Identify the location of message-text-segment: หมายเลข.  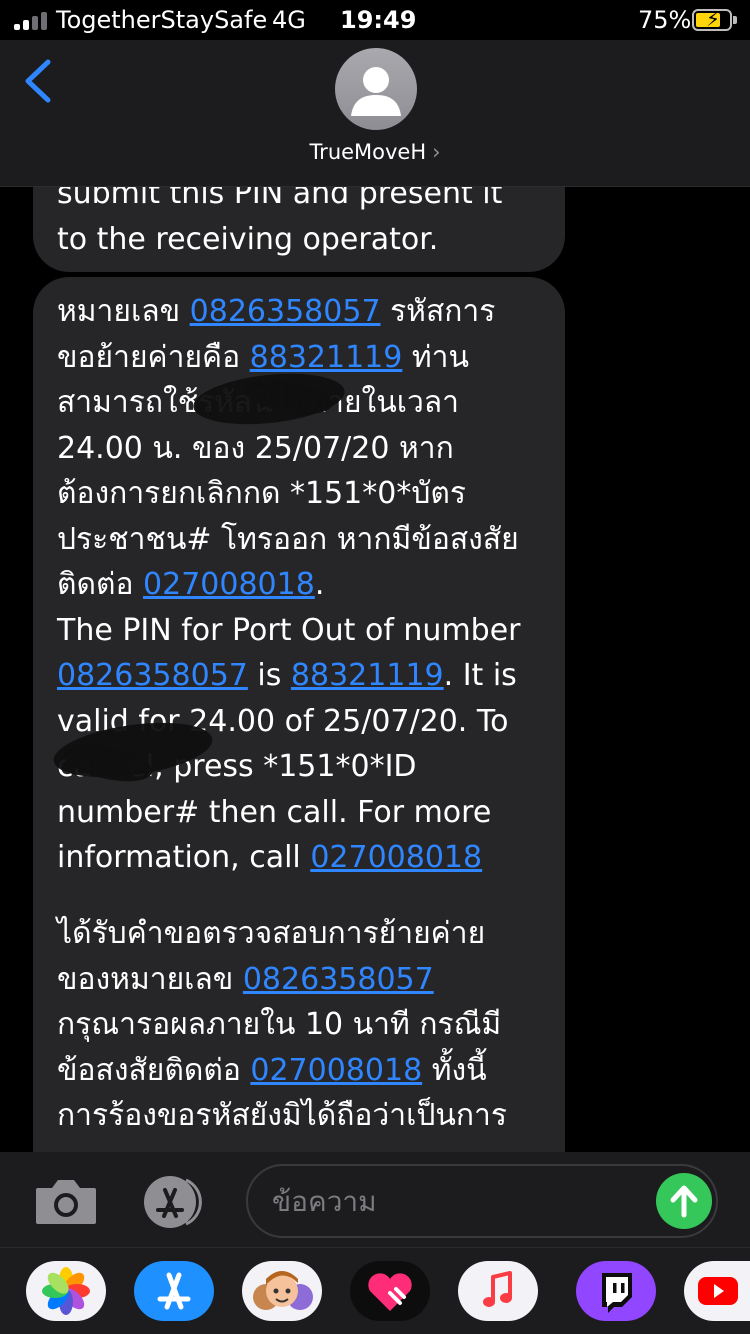
(123, 311).